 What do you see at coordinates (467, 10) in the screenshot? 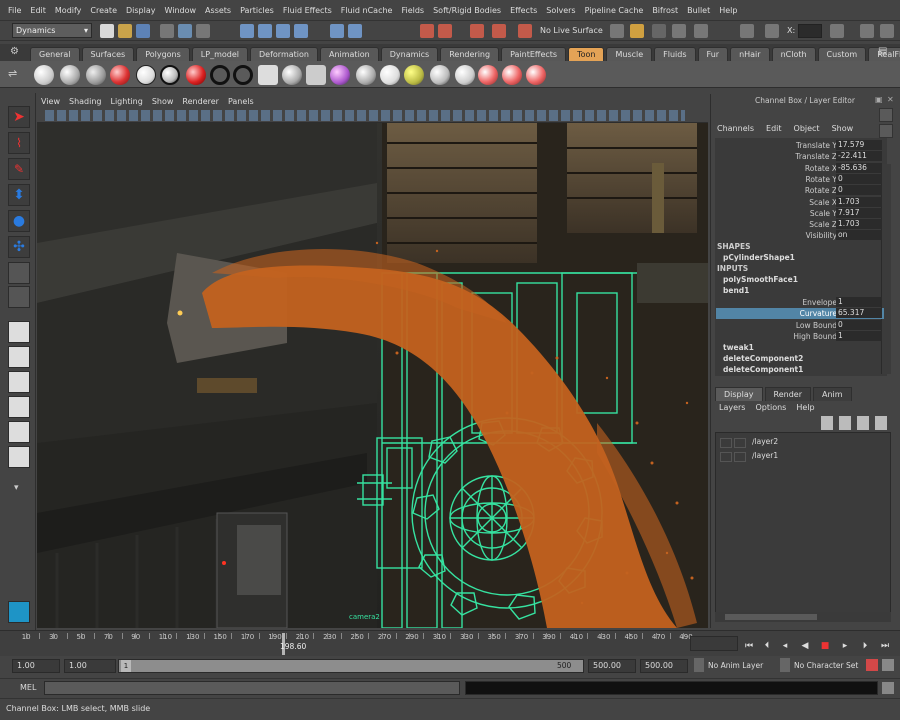
I see `menu-item-soft-rigid-bodies: Soft/Rigid Bodies` at bounding box center [467, 10].